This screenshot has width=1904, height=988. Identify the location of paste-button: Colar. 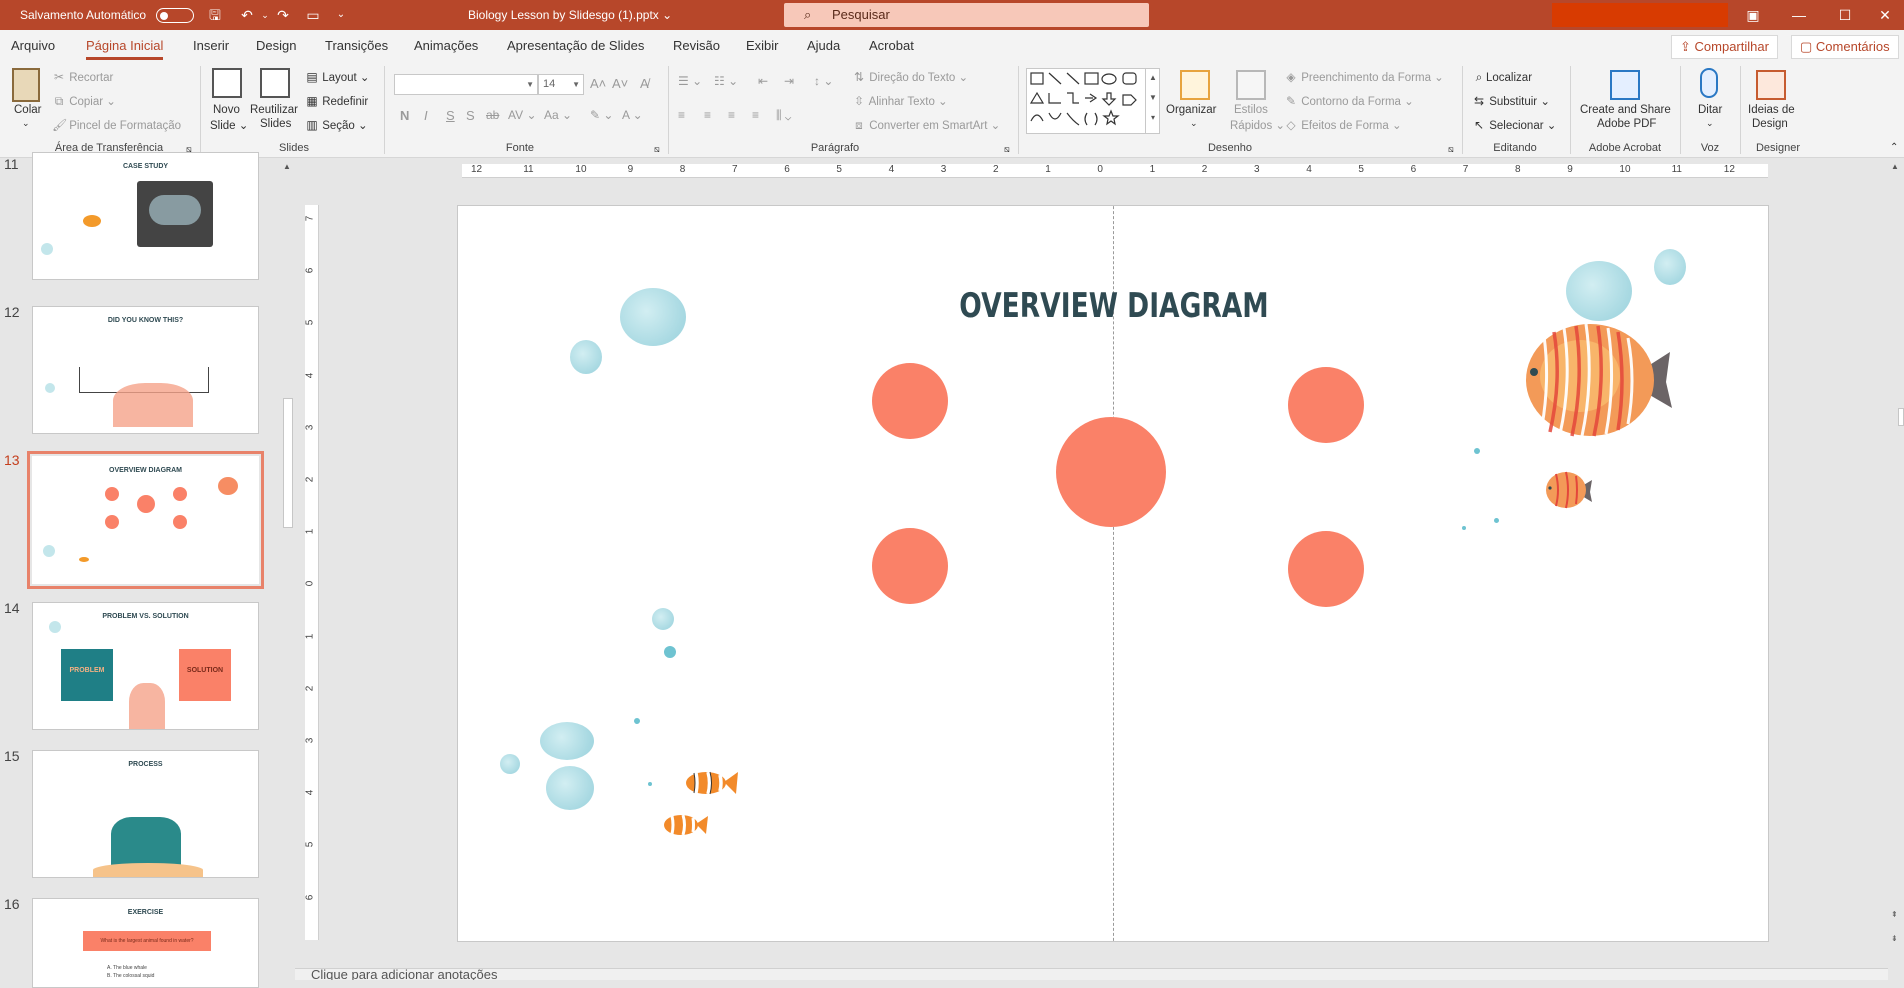
(27, 110).